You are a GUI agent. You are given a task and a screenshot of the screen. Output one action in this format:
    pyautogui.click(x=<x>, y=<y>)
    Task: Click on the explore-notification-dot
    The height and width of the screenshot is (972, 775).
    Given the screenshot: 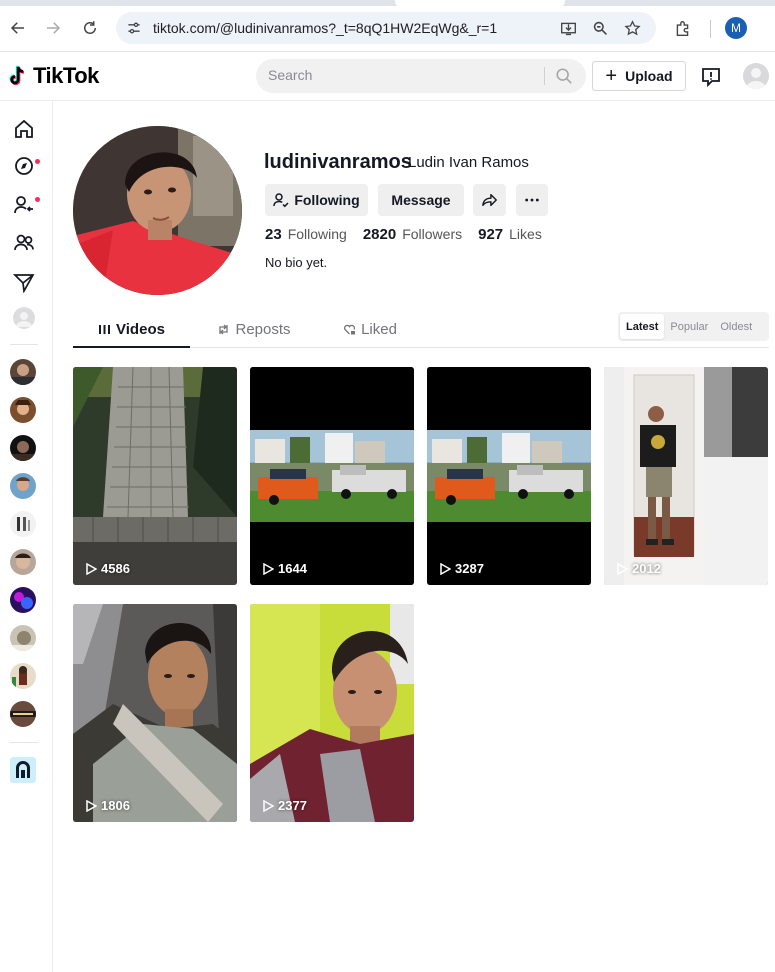 What is the action you would take?
    pyautogui.click(x=37, y=161)
    